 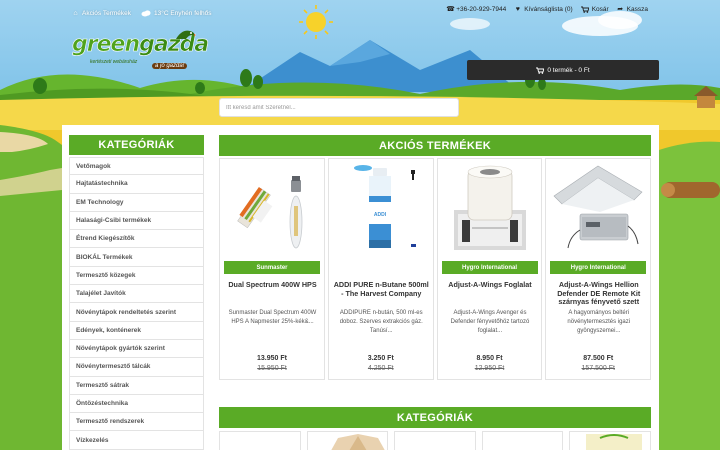 What do you see at coordinates (435, 417) in the screenshot?
I see `categories-section-title: KATEGÓRIÁK` at bounding box center [435, 417].